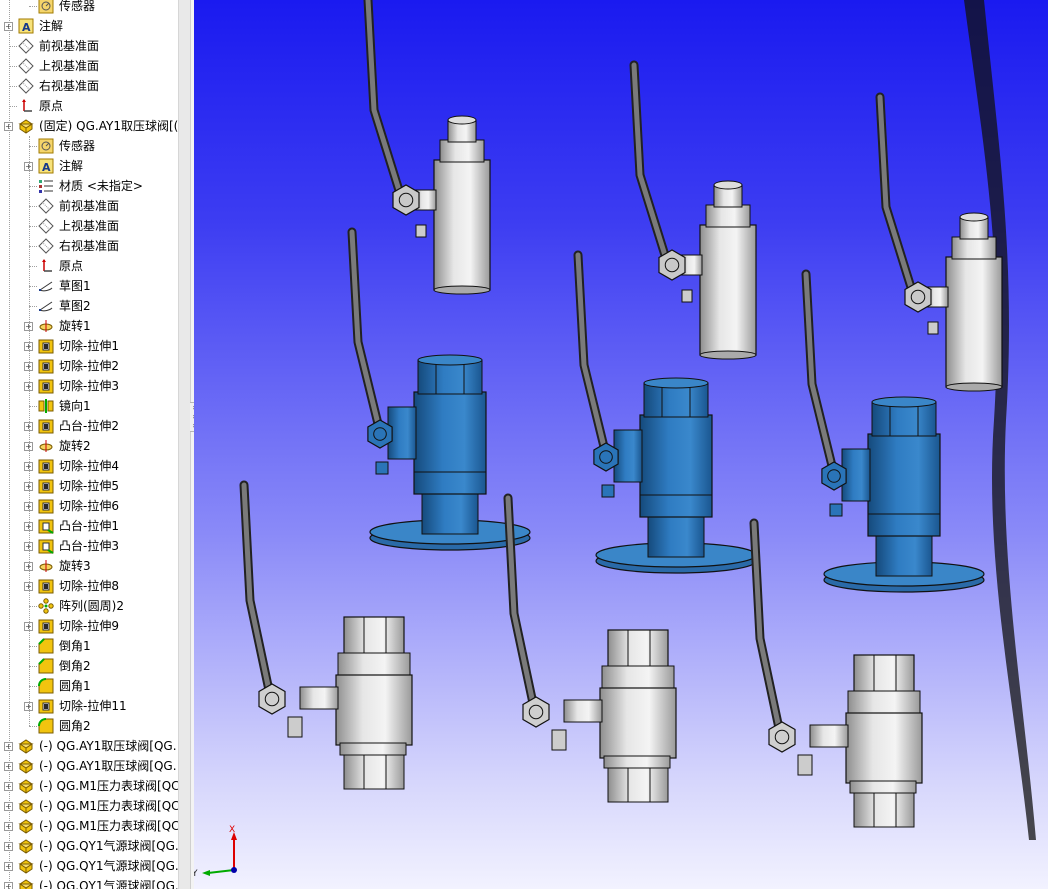  I want to click on tree-item-label: 切除-拉伸8, so click(89, 586).